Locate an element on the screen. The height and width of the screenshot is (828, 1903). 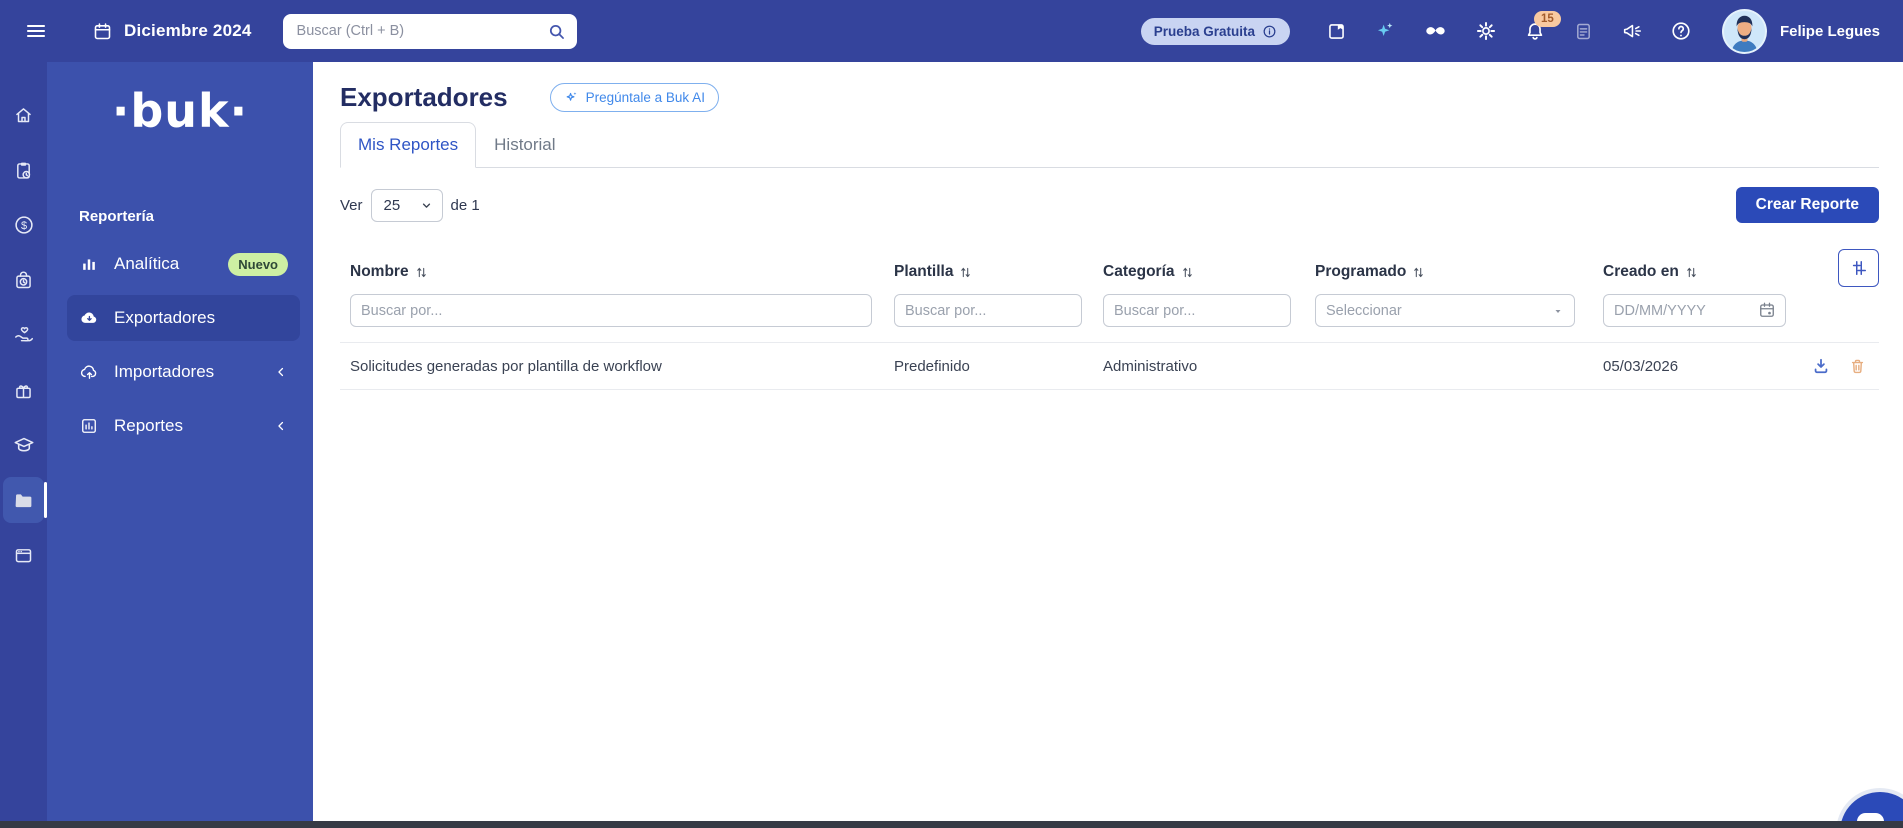
table-filter-row: Seleccionar is located at coordinates (1109, 318).